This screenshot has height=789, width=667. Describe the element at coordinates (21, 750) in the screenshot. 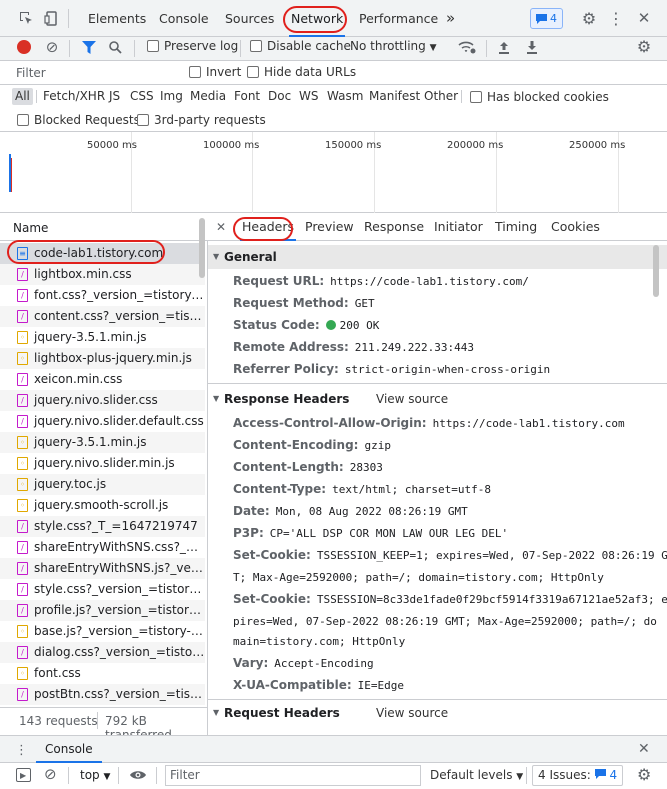

I see `drawer-menu-icon: ⋮` at that location.